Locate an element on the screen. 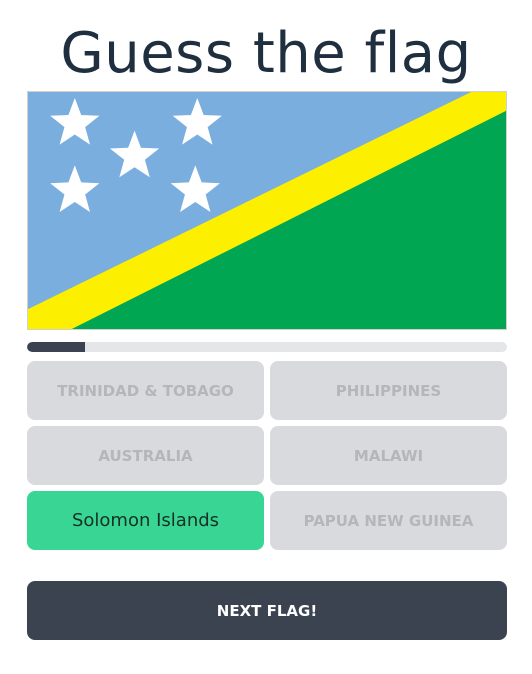 Image resolution: width=532 pixels, height=674 pixels. next-flag-button: NEXT FLAG! is located at coordinates (267, 610).